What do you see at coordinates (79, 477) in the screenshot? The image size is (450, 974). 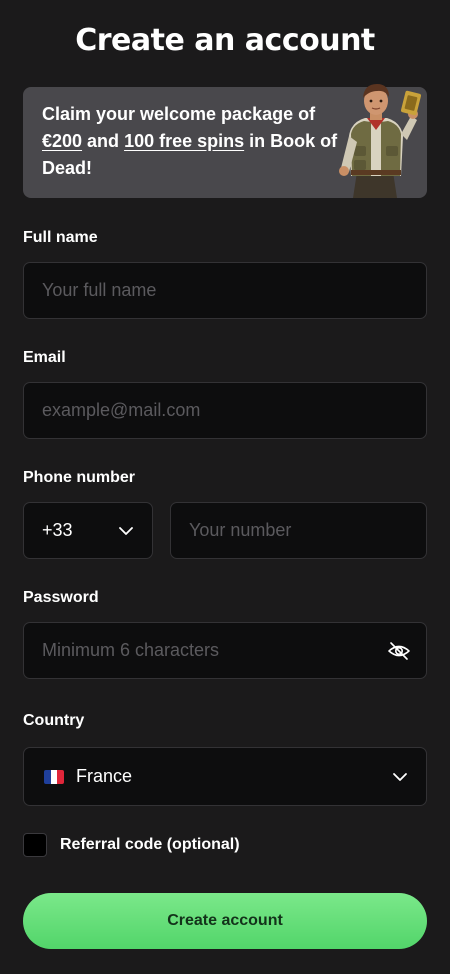 I see `phone-number-label: Phone number` at bounding box center [79, 477].